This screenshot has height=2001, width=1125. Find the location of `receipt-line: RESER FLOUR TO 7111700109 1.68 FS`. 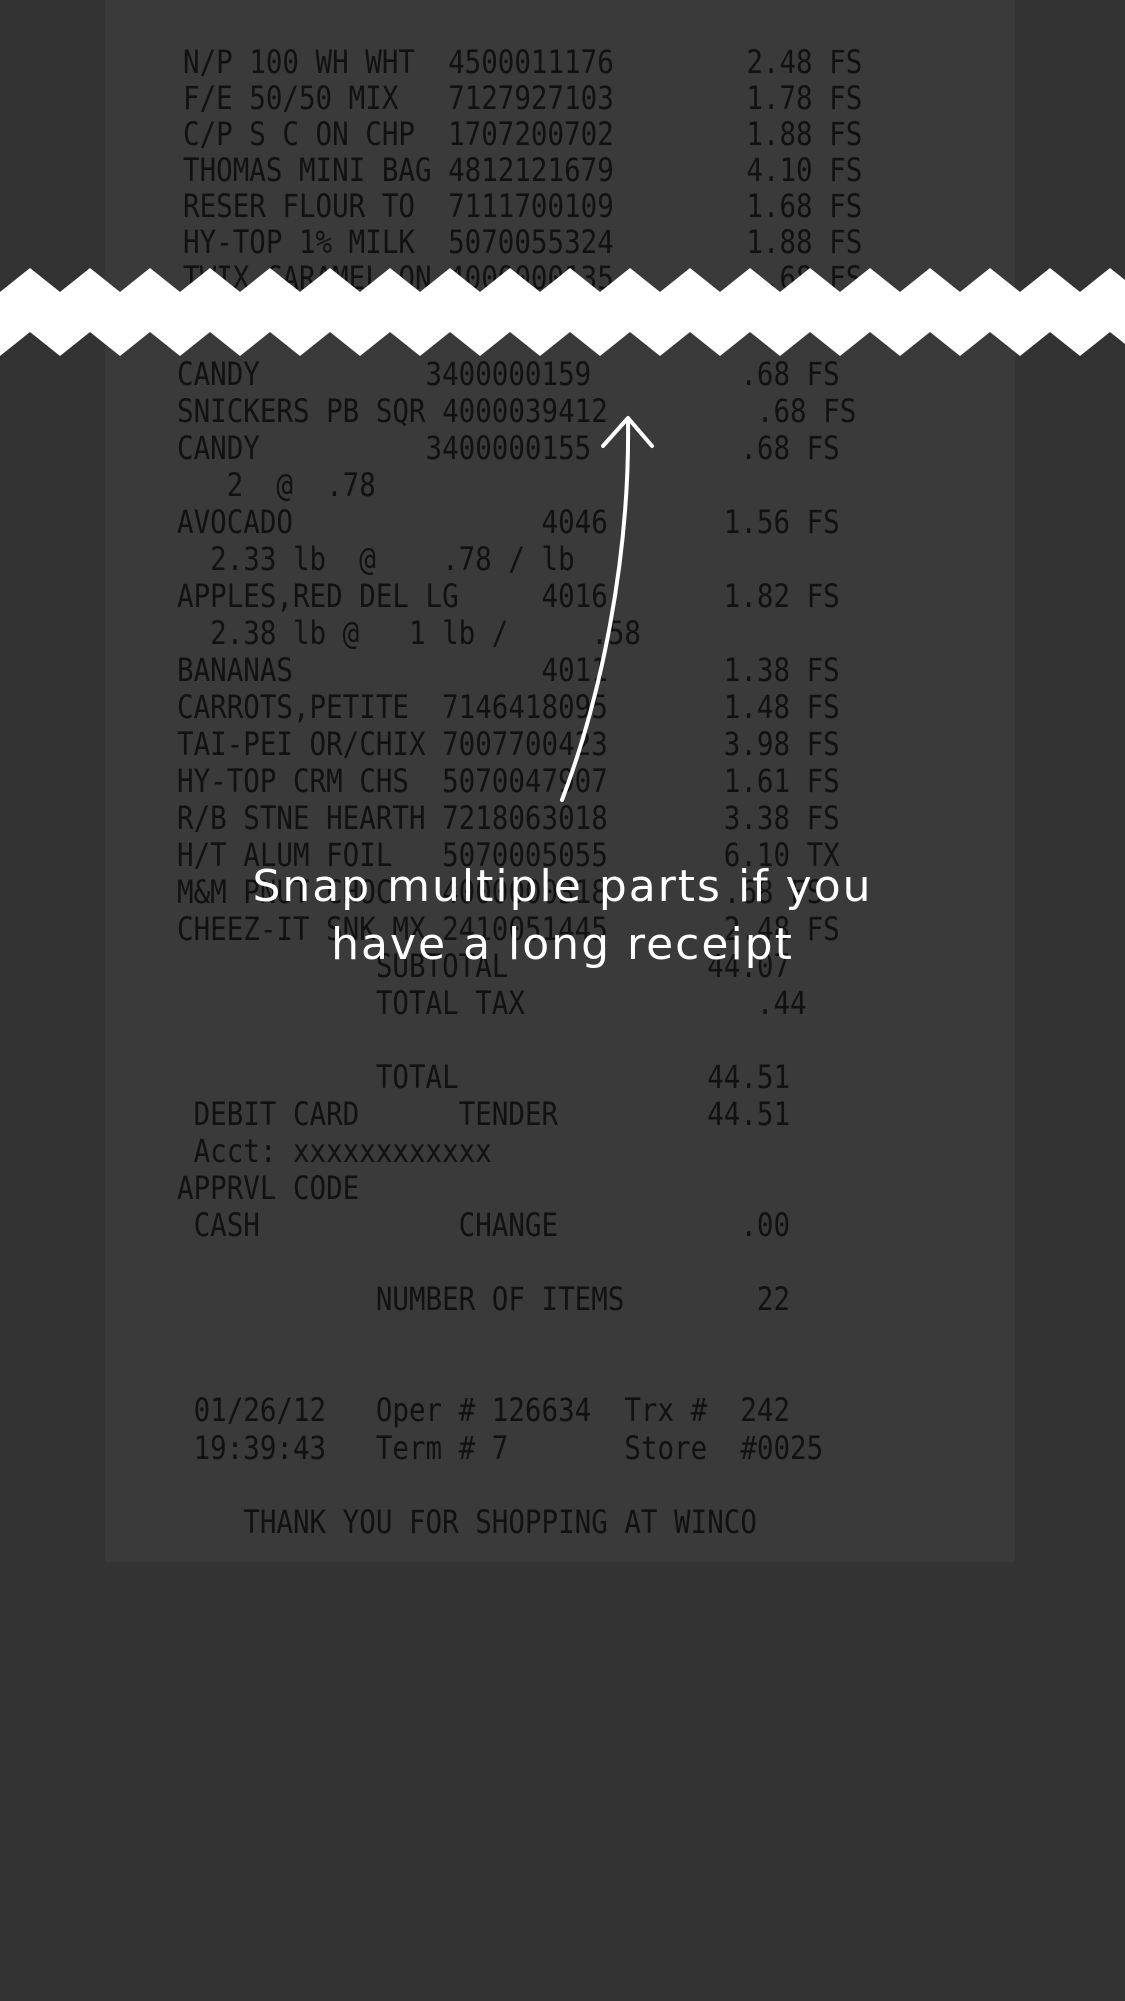

receipt-line: RESER FLOUR TO 7111700109 1.68 FS is located at coordinates (523, 206).